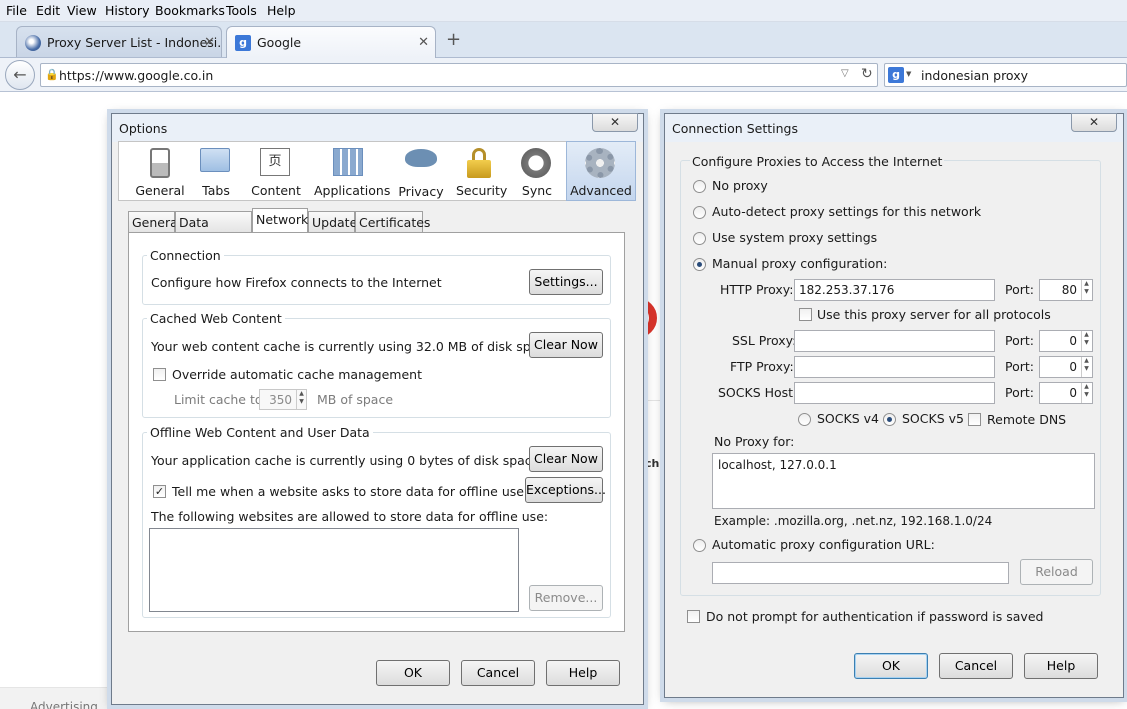 The height and width of the screenshot is (709, 1127). I want to click on menu-history: History, so click(127, 10).